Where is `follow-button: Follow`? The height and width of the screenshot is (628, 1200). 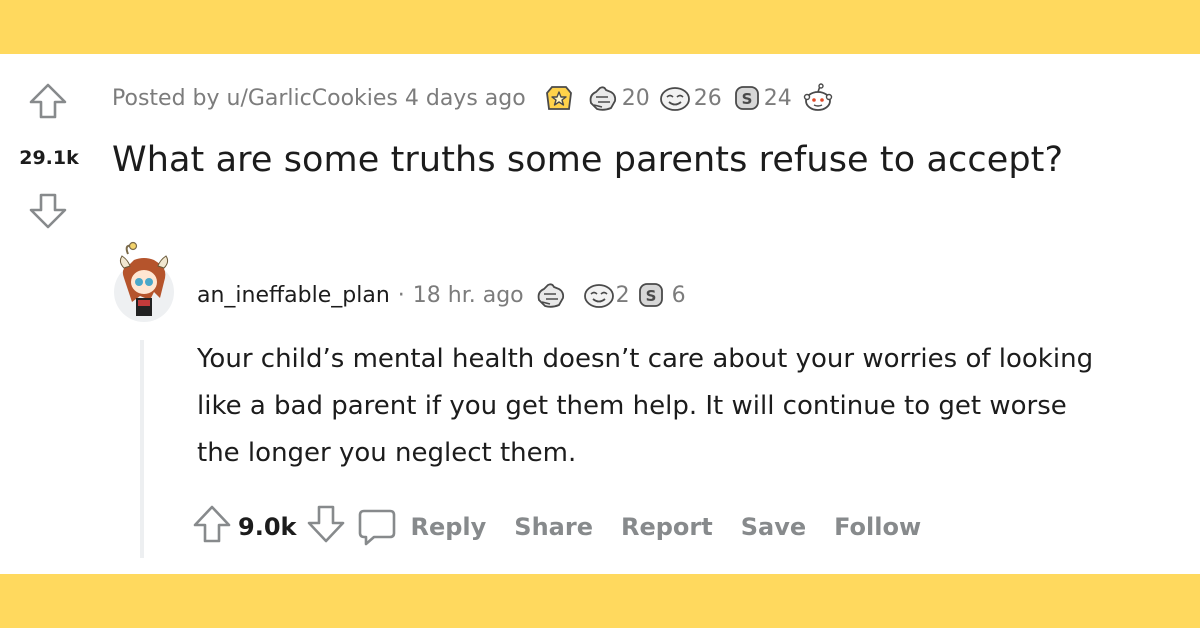 follow-button: Follow is located at coordinates (877, 527).